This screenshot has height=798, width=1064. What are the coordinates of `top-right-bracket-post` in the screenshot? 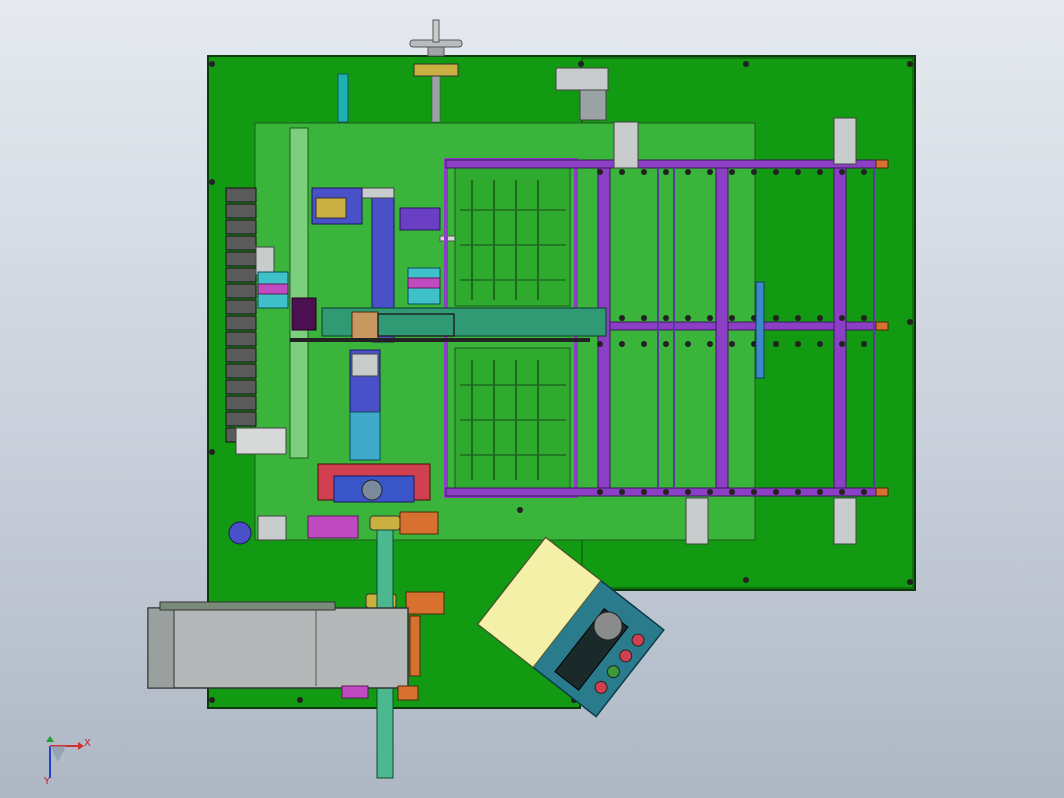 It's located at (593, 105).